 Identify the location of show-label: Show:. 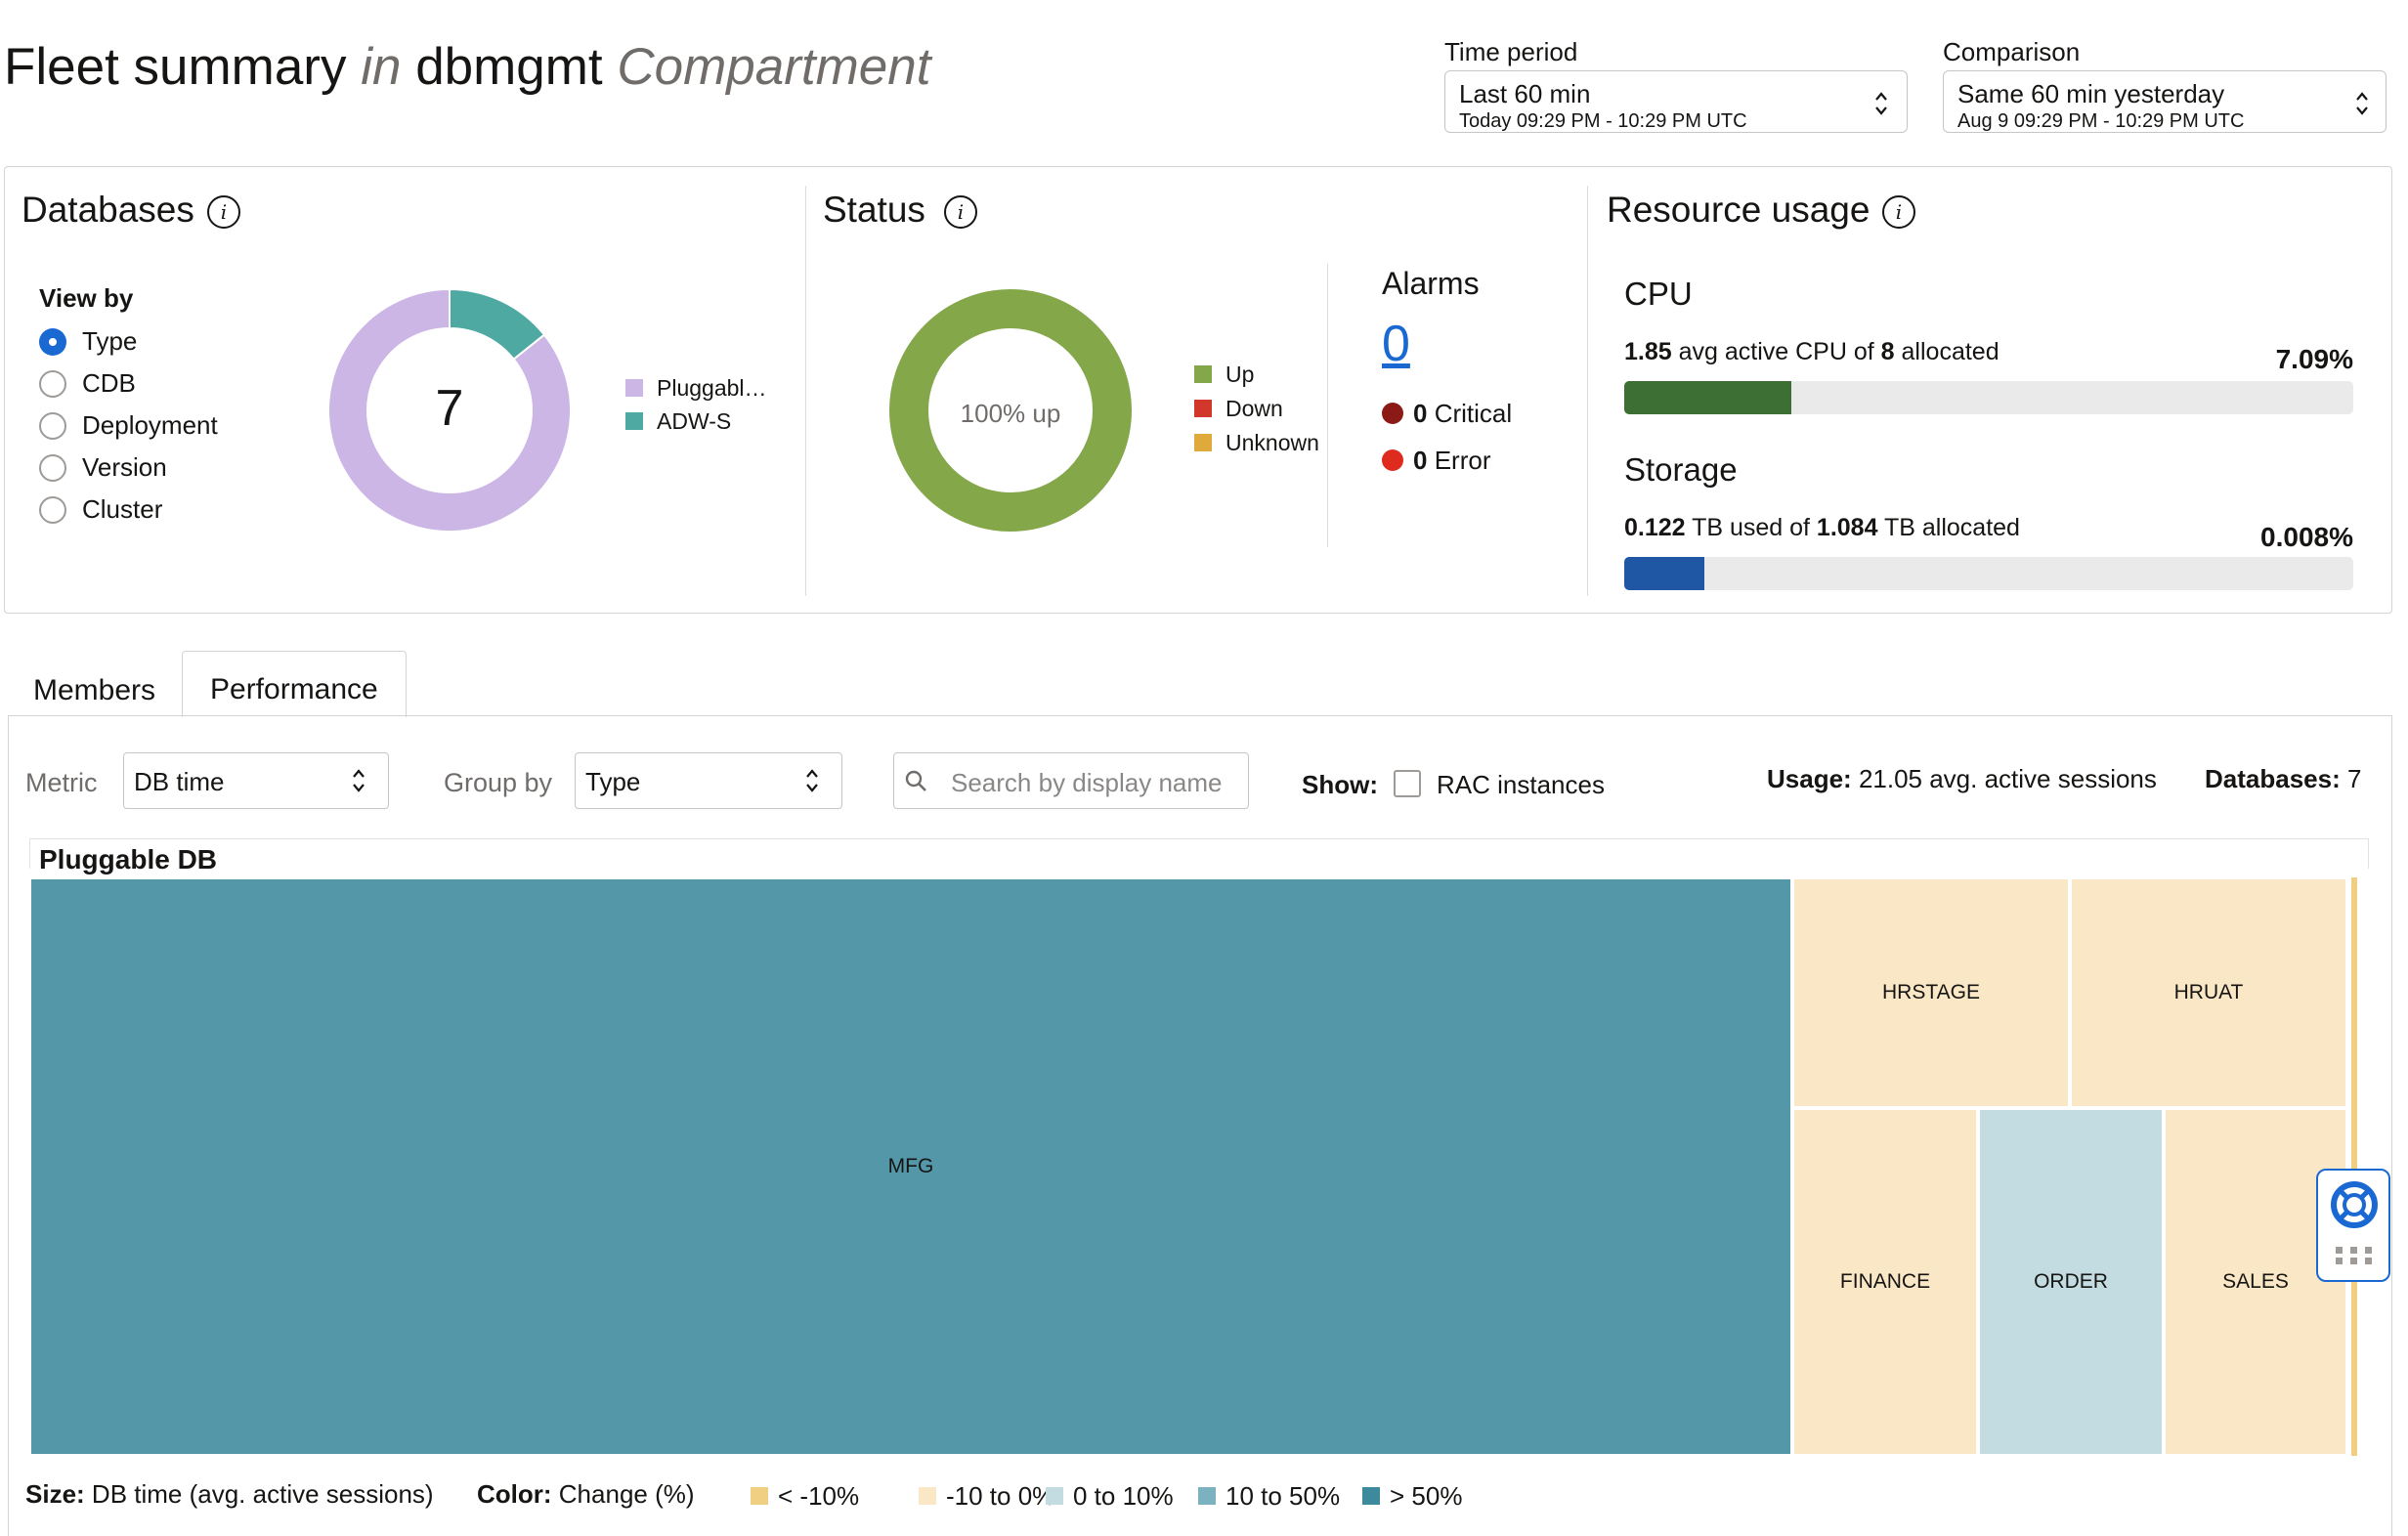
(1340, 784).